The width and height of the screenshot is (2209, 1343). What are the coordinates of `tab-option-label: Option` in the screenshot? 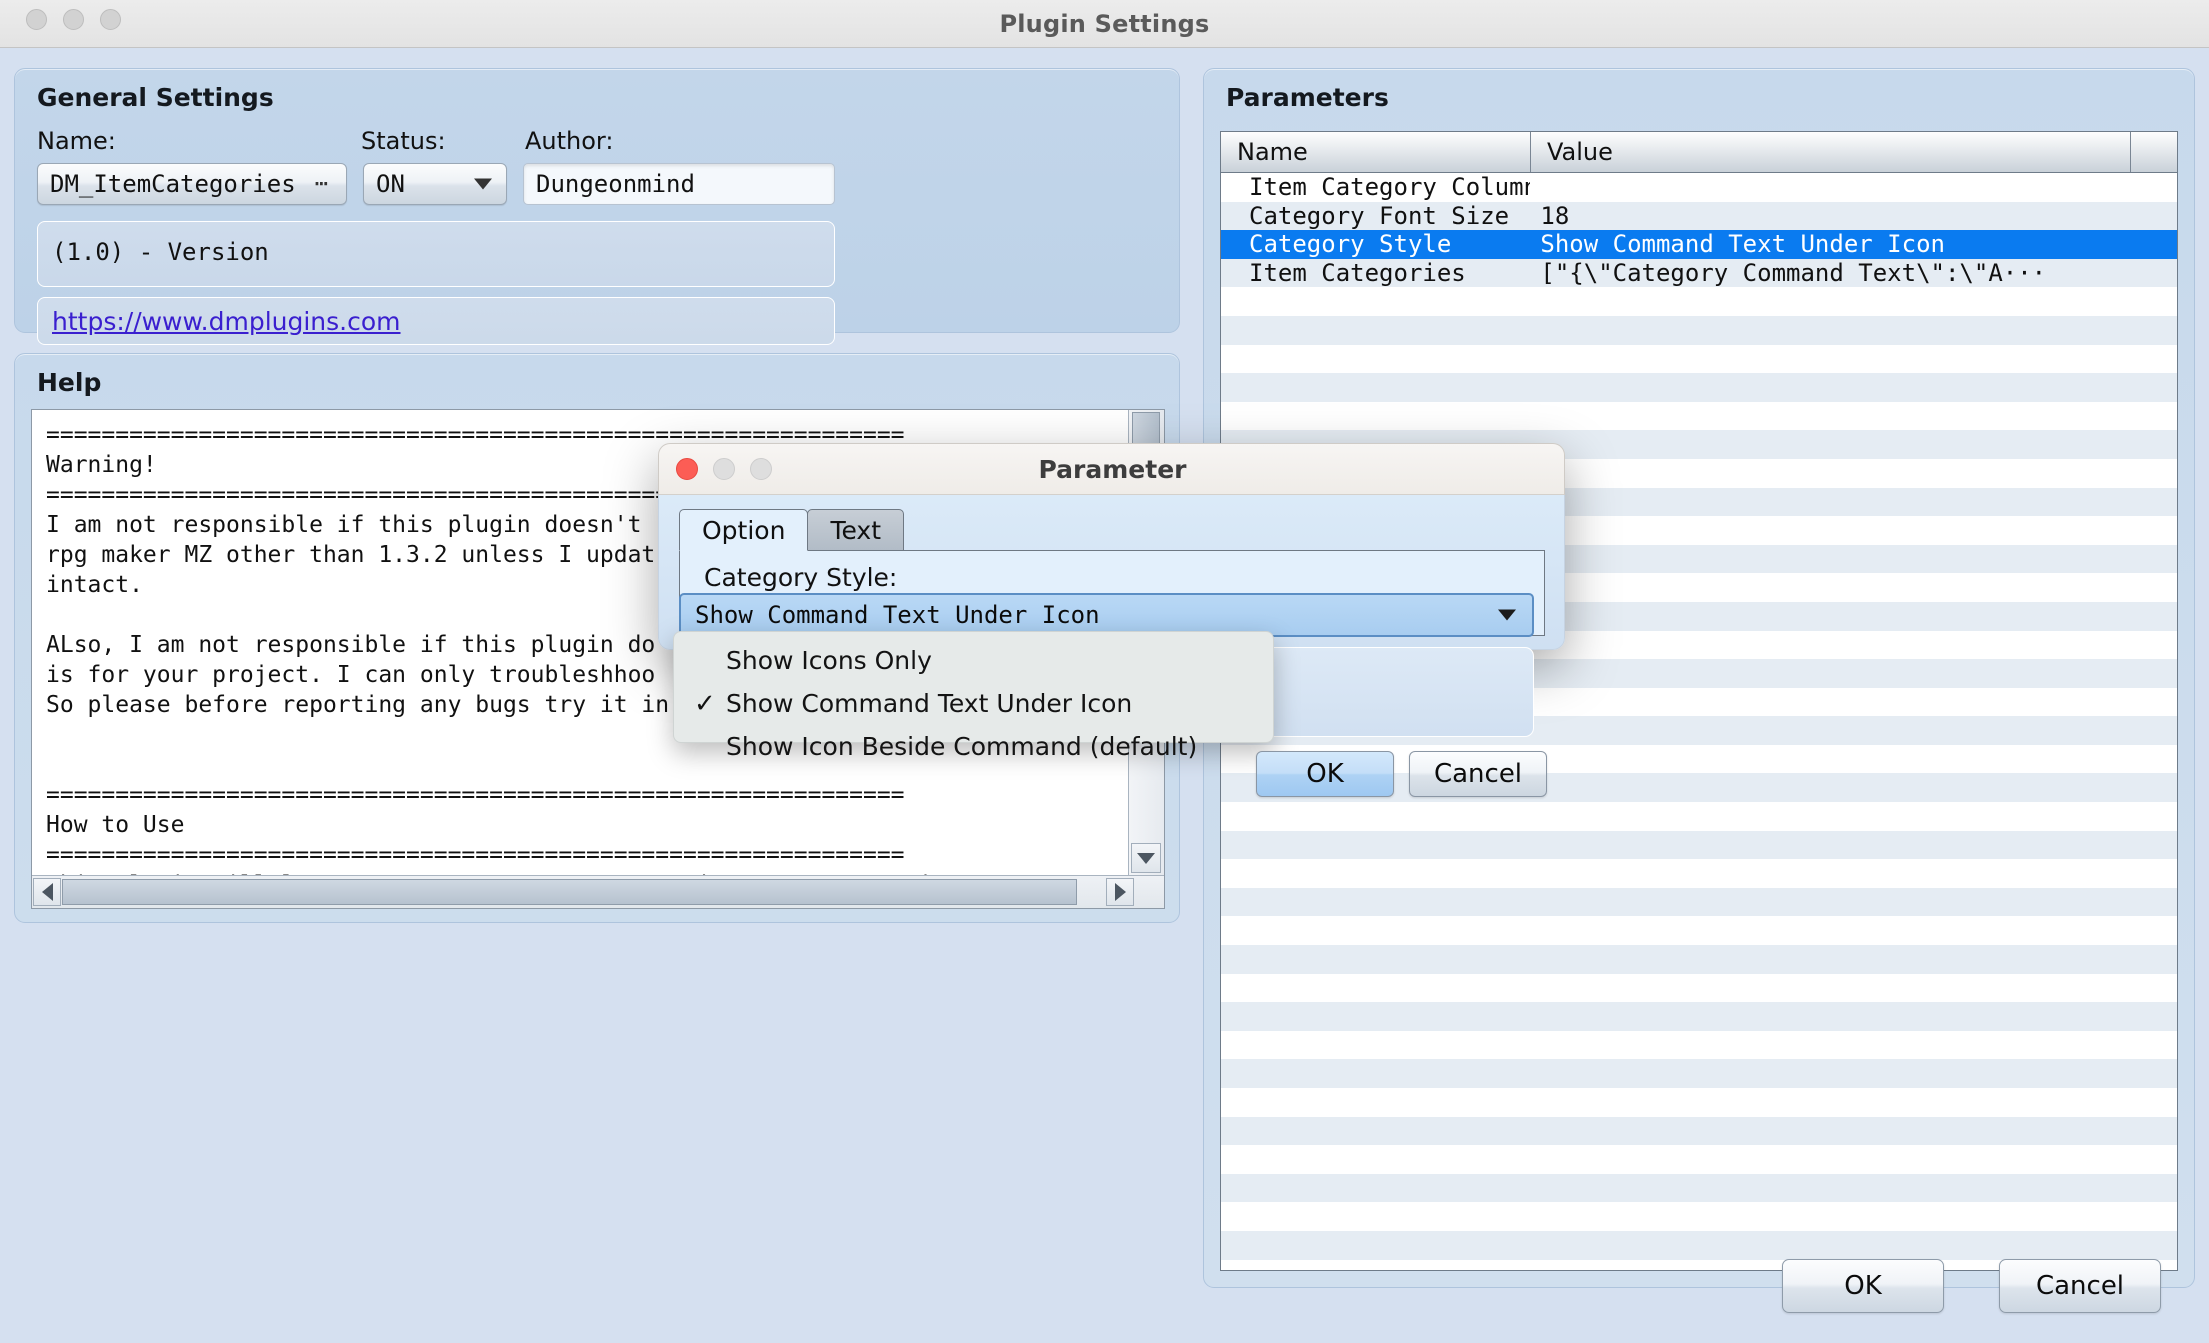 It's located at (744, 530).